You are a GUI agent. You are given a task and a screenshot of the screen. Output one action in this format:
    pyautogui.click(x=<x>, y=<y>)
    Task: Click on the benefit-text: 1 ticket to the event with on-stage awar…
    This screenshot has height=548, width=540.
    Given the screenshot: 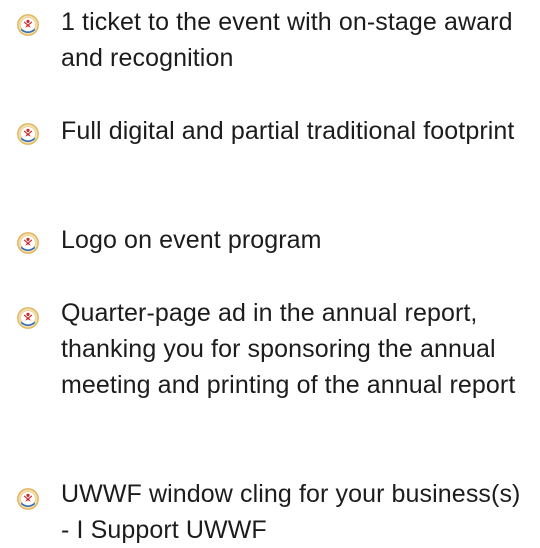 What is the action you would take?
    pyautogui.click(x=287, y=40)
    